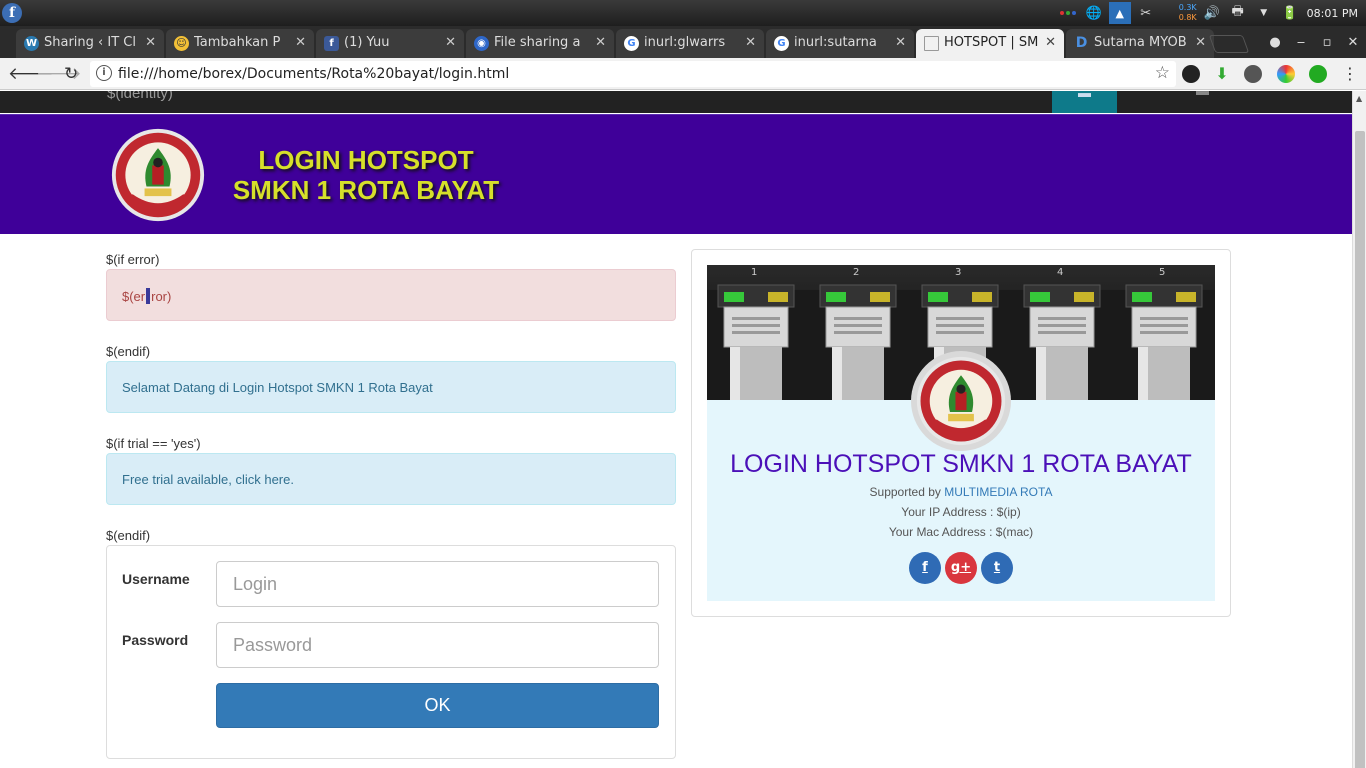 Image resolution: width=1366 pixels, height=768 pixels. I want to click on error-alert: $(er ror), so click(391, 295).